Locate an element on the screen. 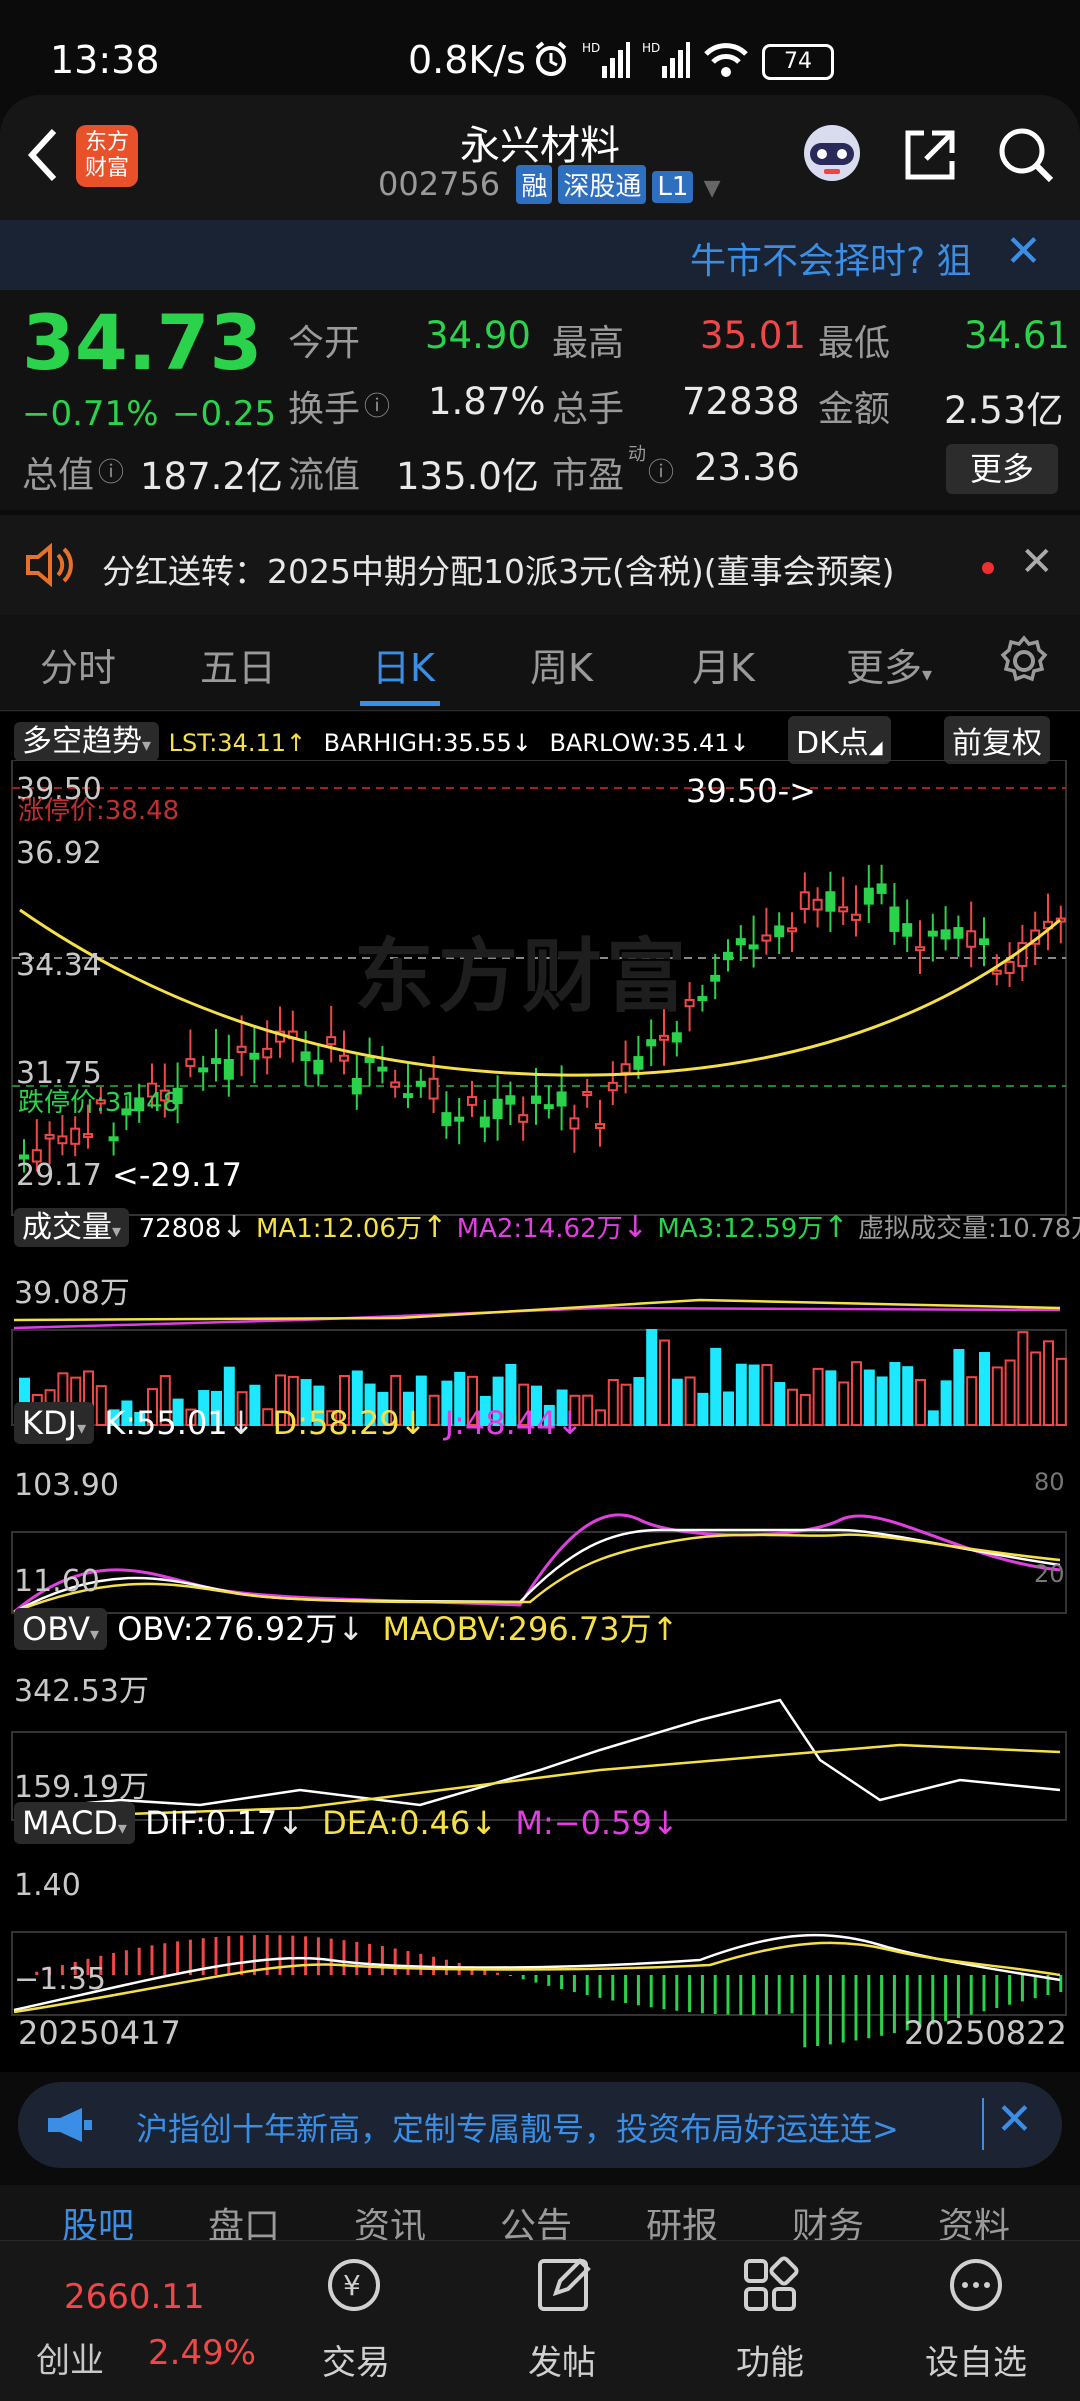 Image resolution: width=1080 pixels, height=2401 pixels. low-value: 34.61 is located at coordinates (1017, 335).